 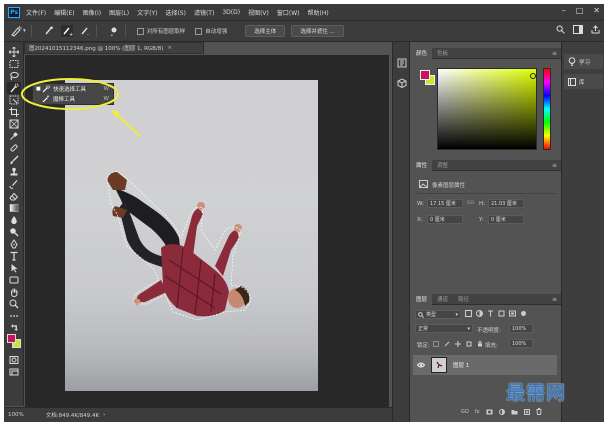 I want to click on filter-pixel-icon, so click(x=468, y=313).